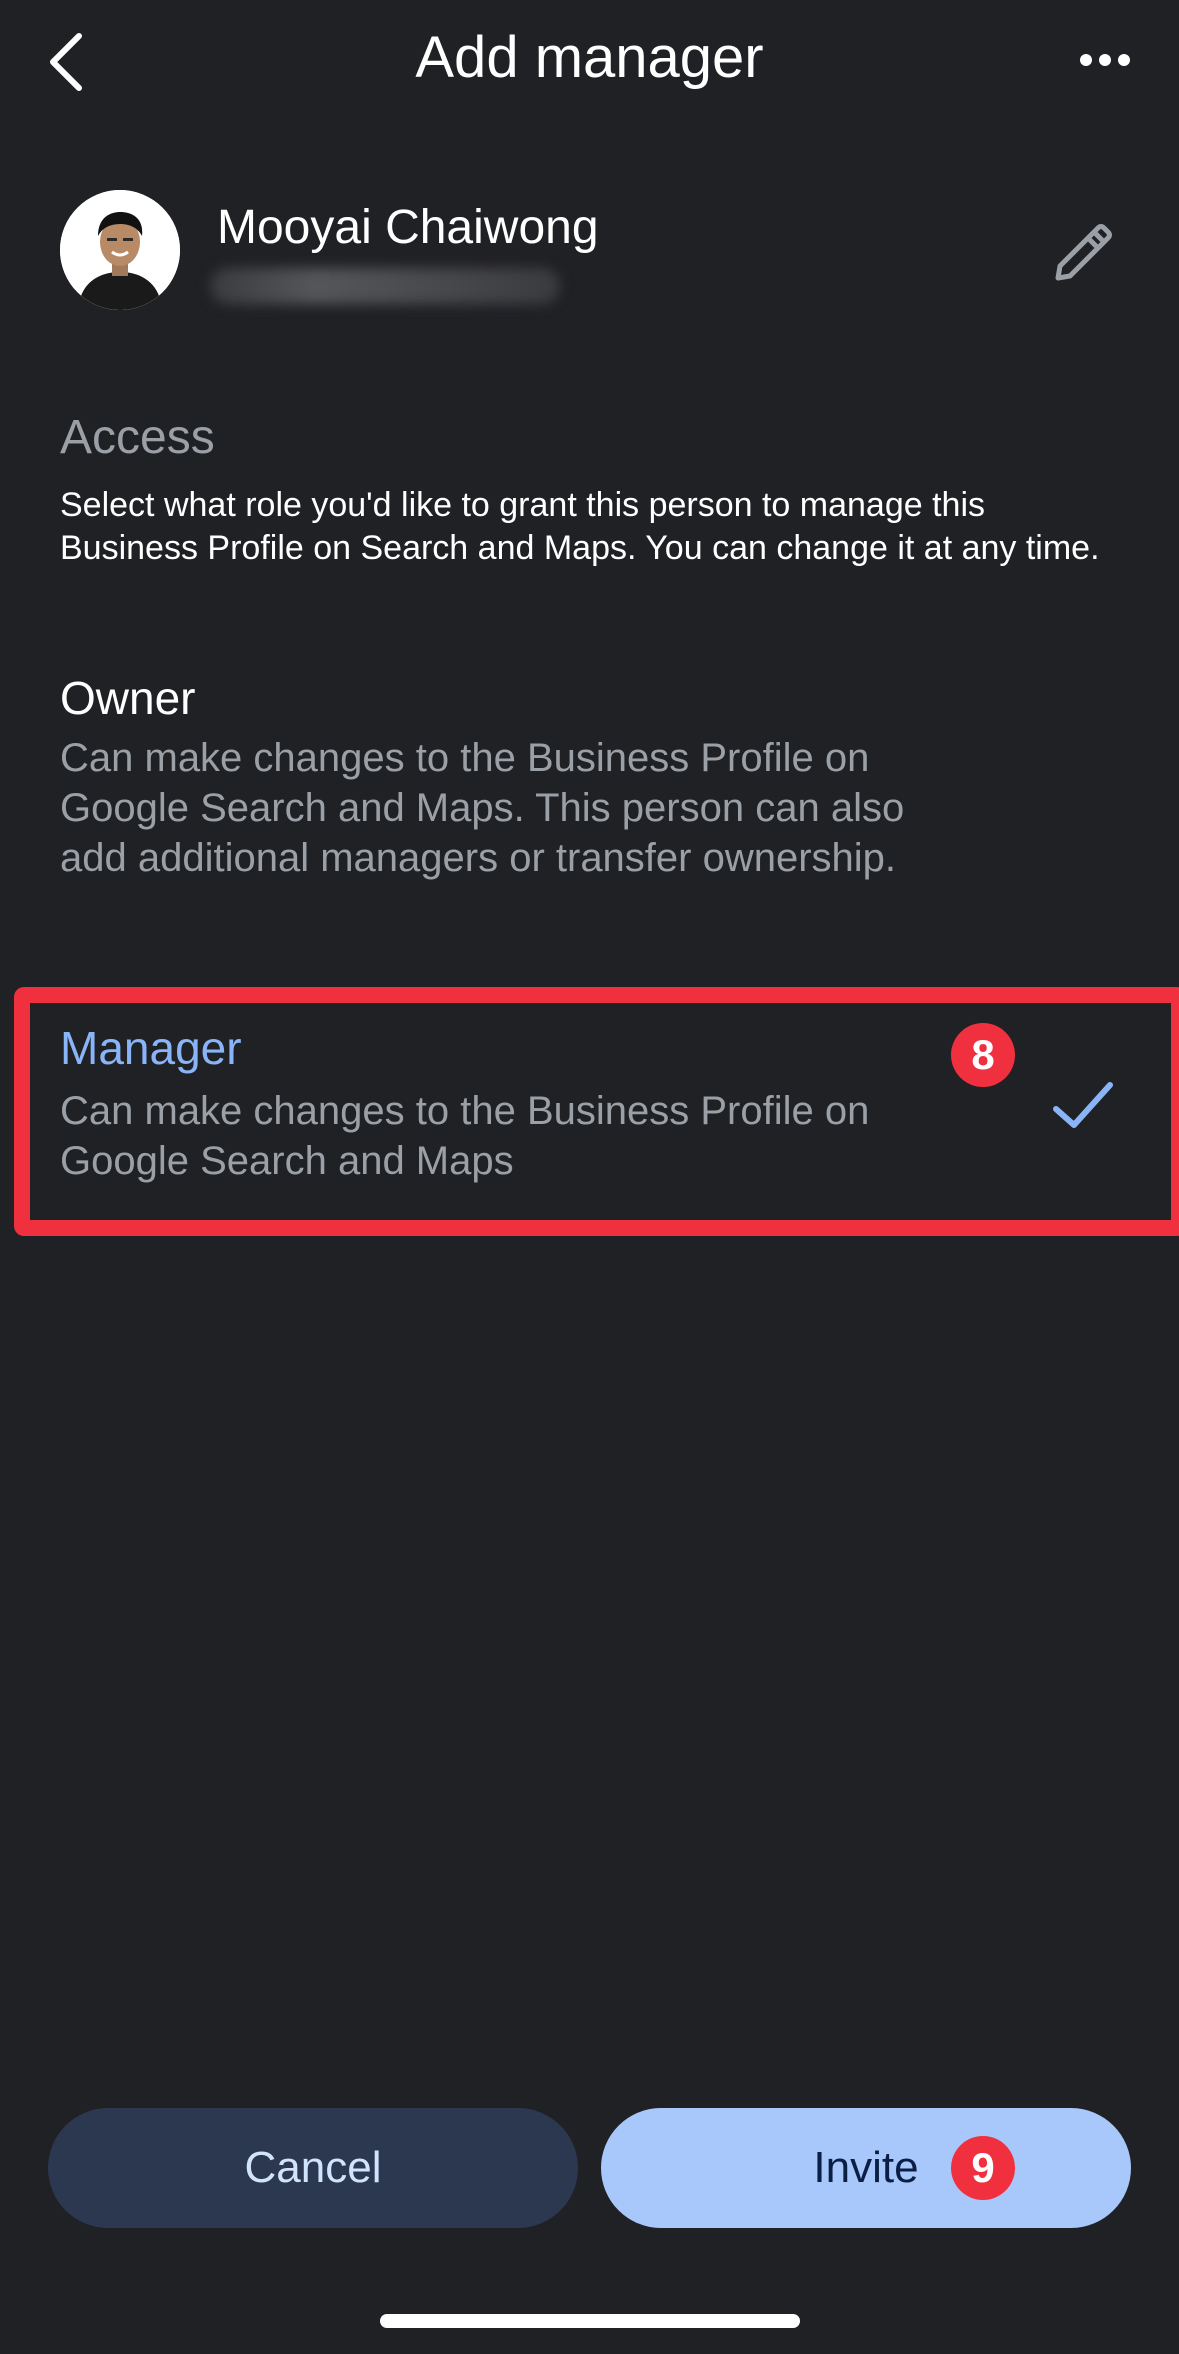 This screenshot has height=2354, width=1179. I want to click on edit-button, so click(1083, 253).